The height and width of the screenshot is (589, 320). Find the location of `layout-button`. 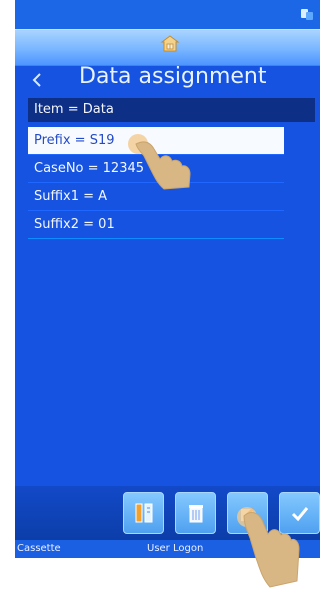

layout-button is located at coordinates (143, 513).